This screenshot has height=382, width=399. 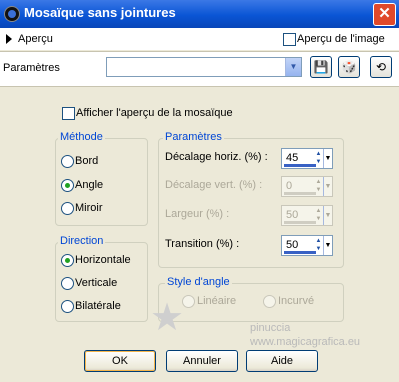 What do you see at coordinates (103, 260) in the screenshot?
I see `direction-label-horizontale: Horizontale` at bounding box center [103, 260].